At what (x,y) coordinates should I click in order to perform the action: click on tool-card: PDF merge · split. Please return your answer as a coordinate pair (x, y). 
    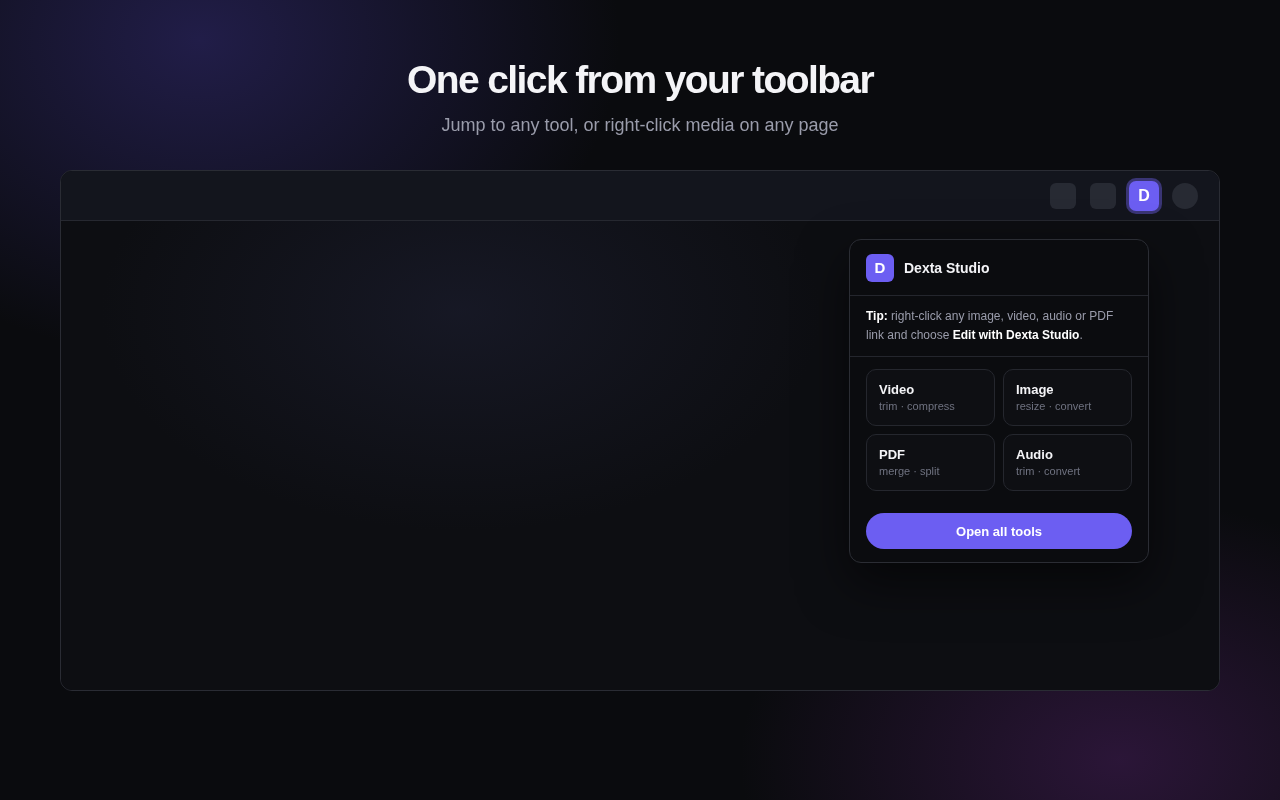
    Looking at the image, I should click on (930, 462).